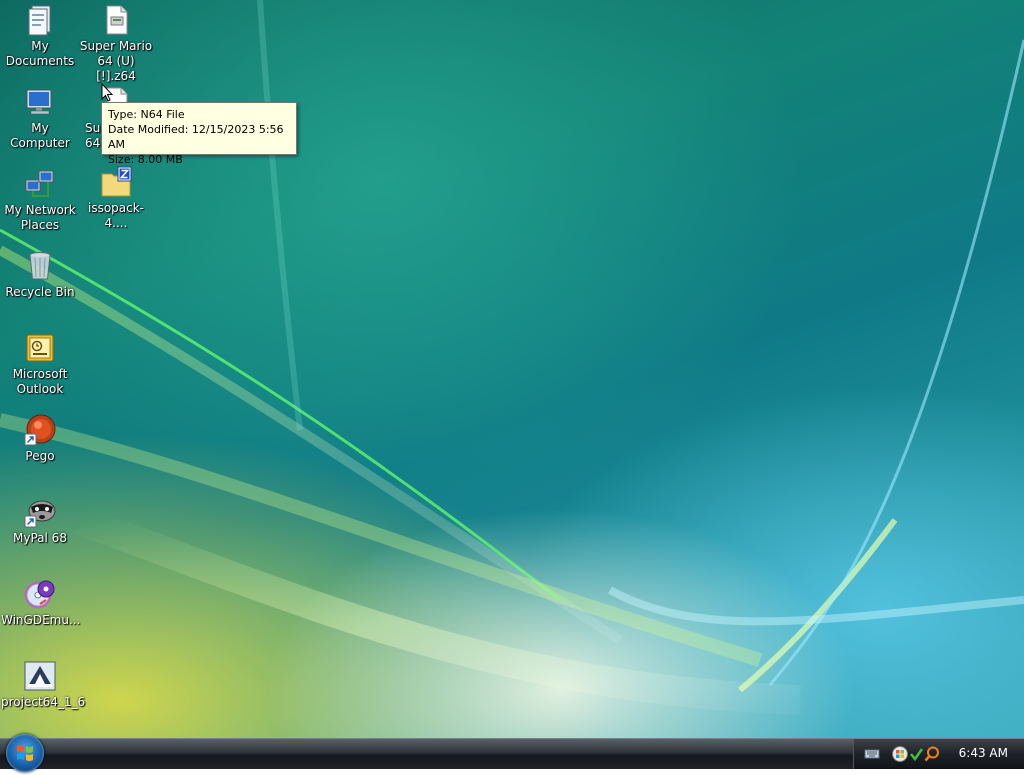 This screenshot has height=775, width=1024. I want to click on desktop-icon-microsoft-outlook: Microsoft Outlook, so click(40, 364).